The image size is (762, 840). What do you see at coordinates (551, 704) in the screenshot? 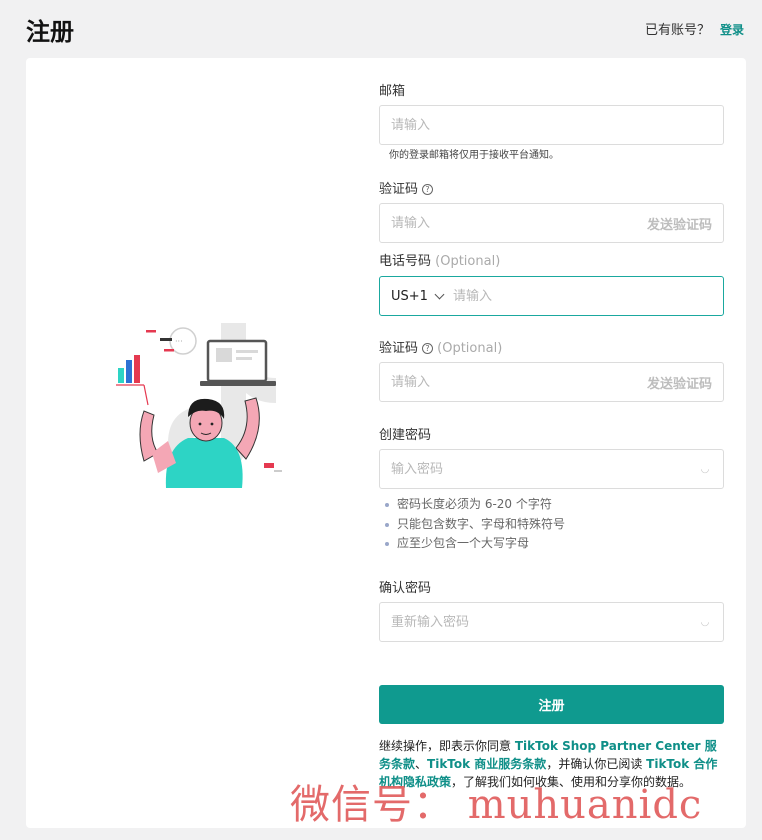
I see `register-button: 注册` at bounding box center [551, 704].